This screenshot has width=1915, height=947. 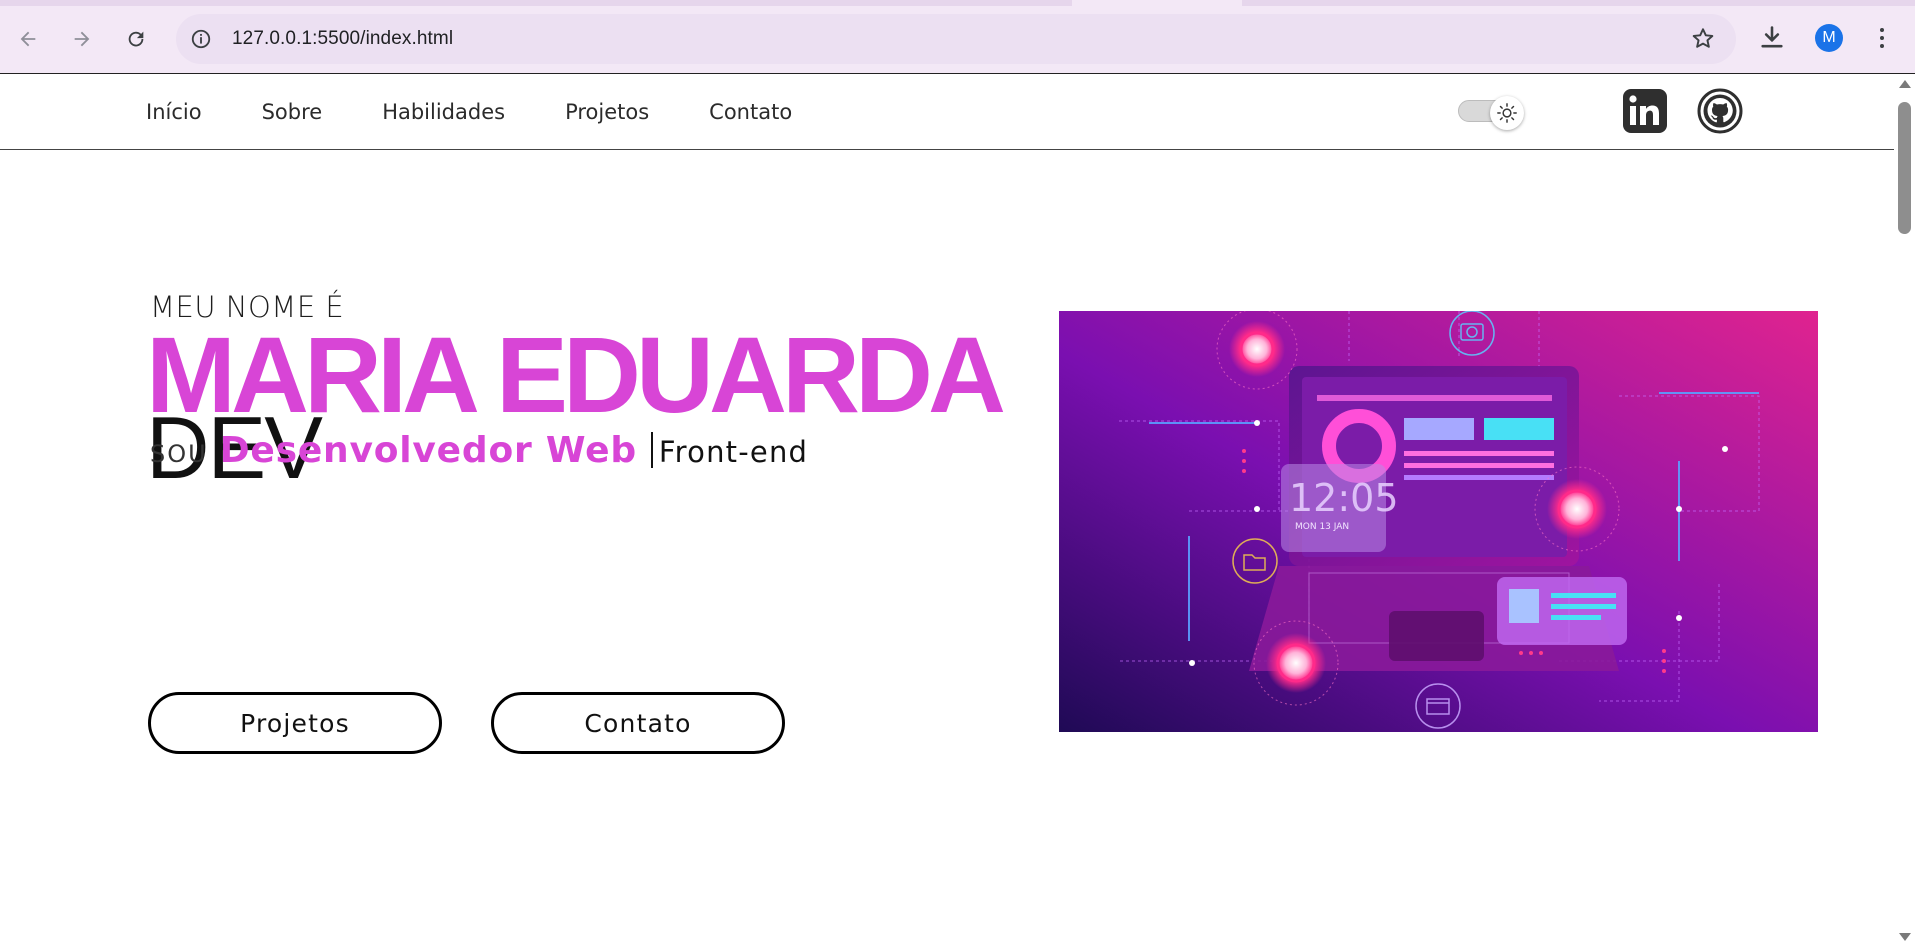 What do you see at coordinates (292, 112) in the screenshot?
I see `nav-link-sobre: Sobre` at bounding box center [292, 112].